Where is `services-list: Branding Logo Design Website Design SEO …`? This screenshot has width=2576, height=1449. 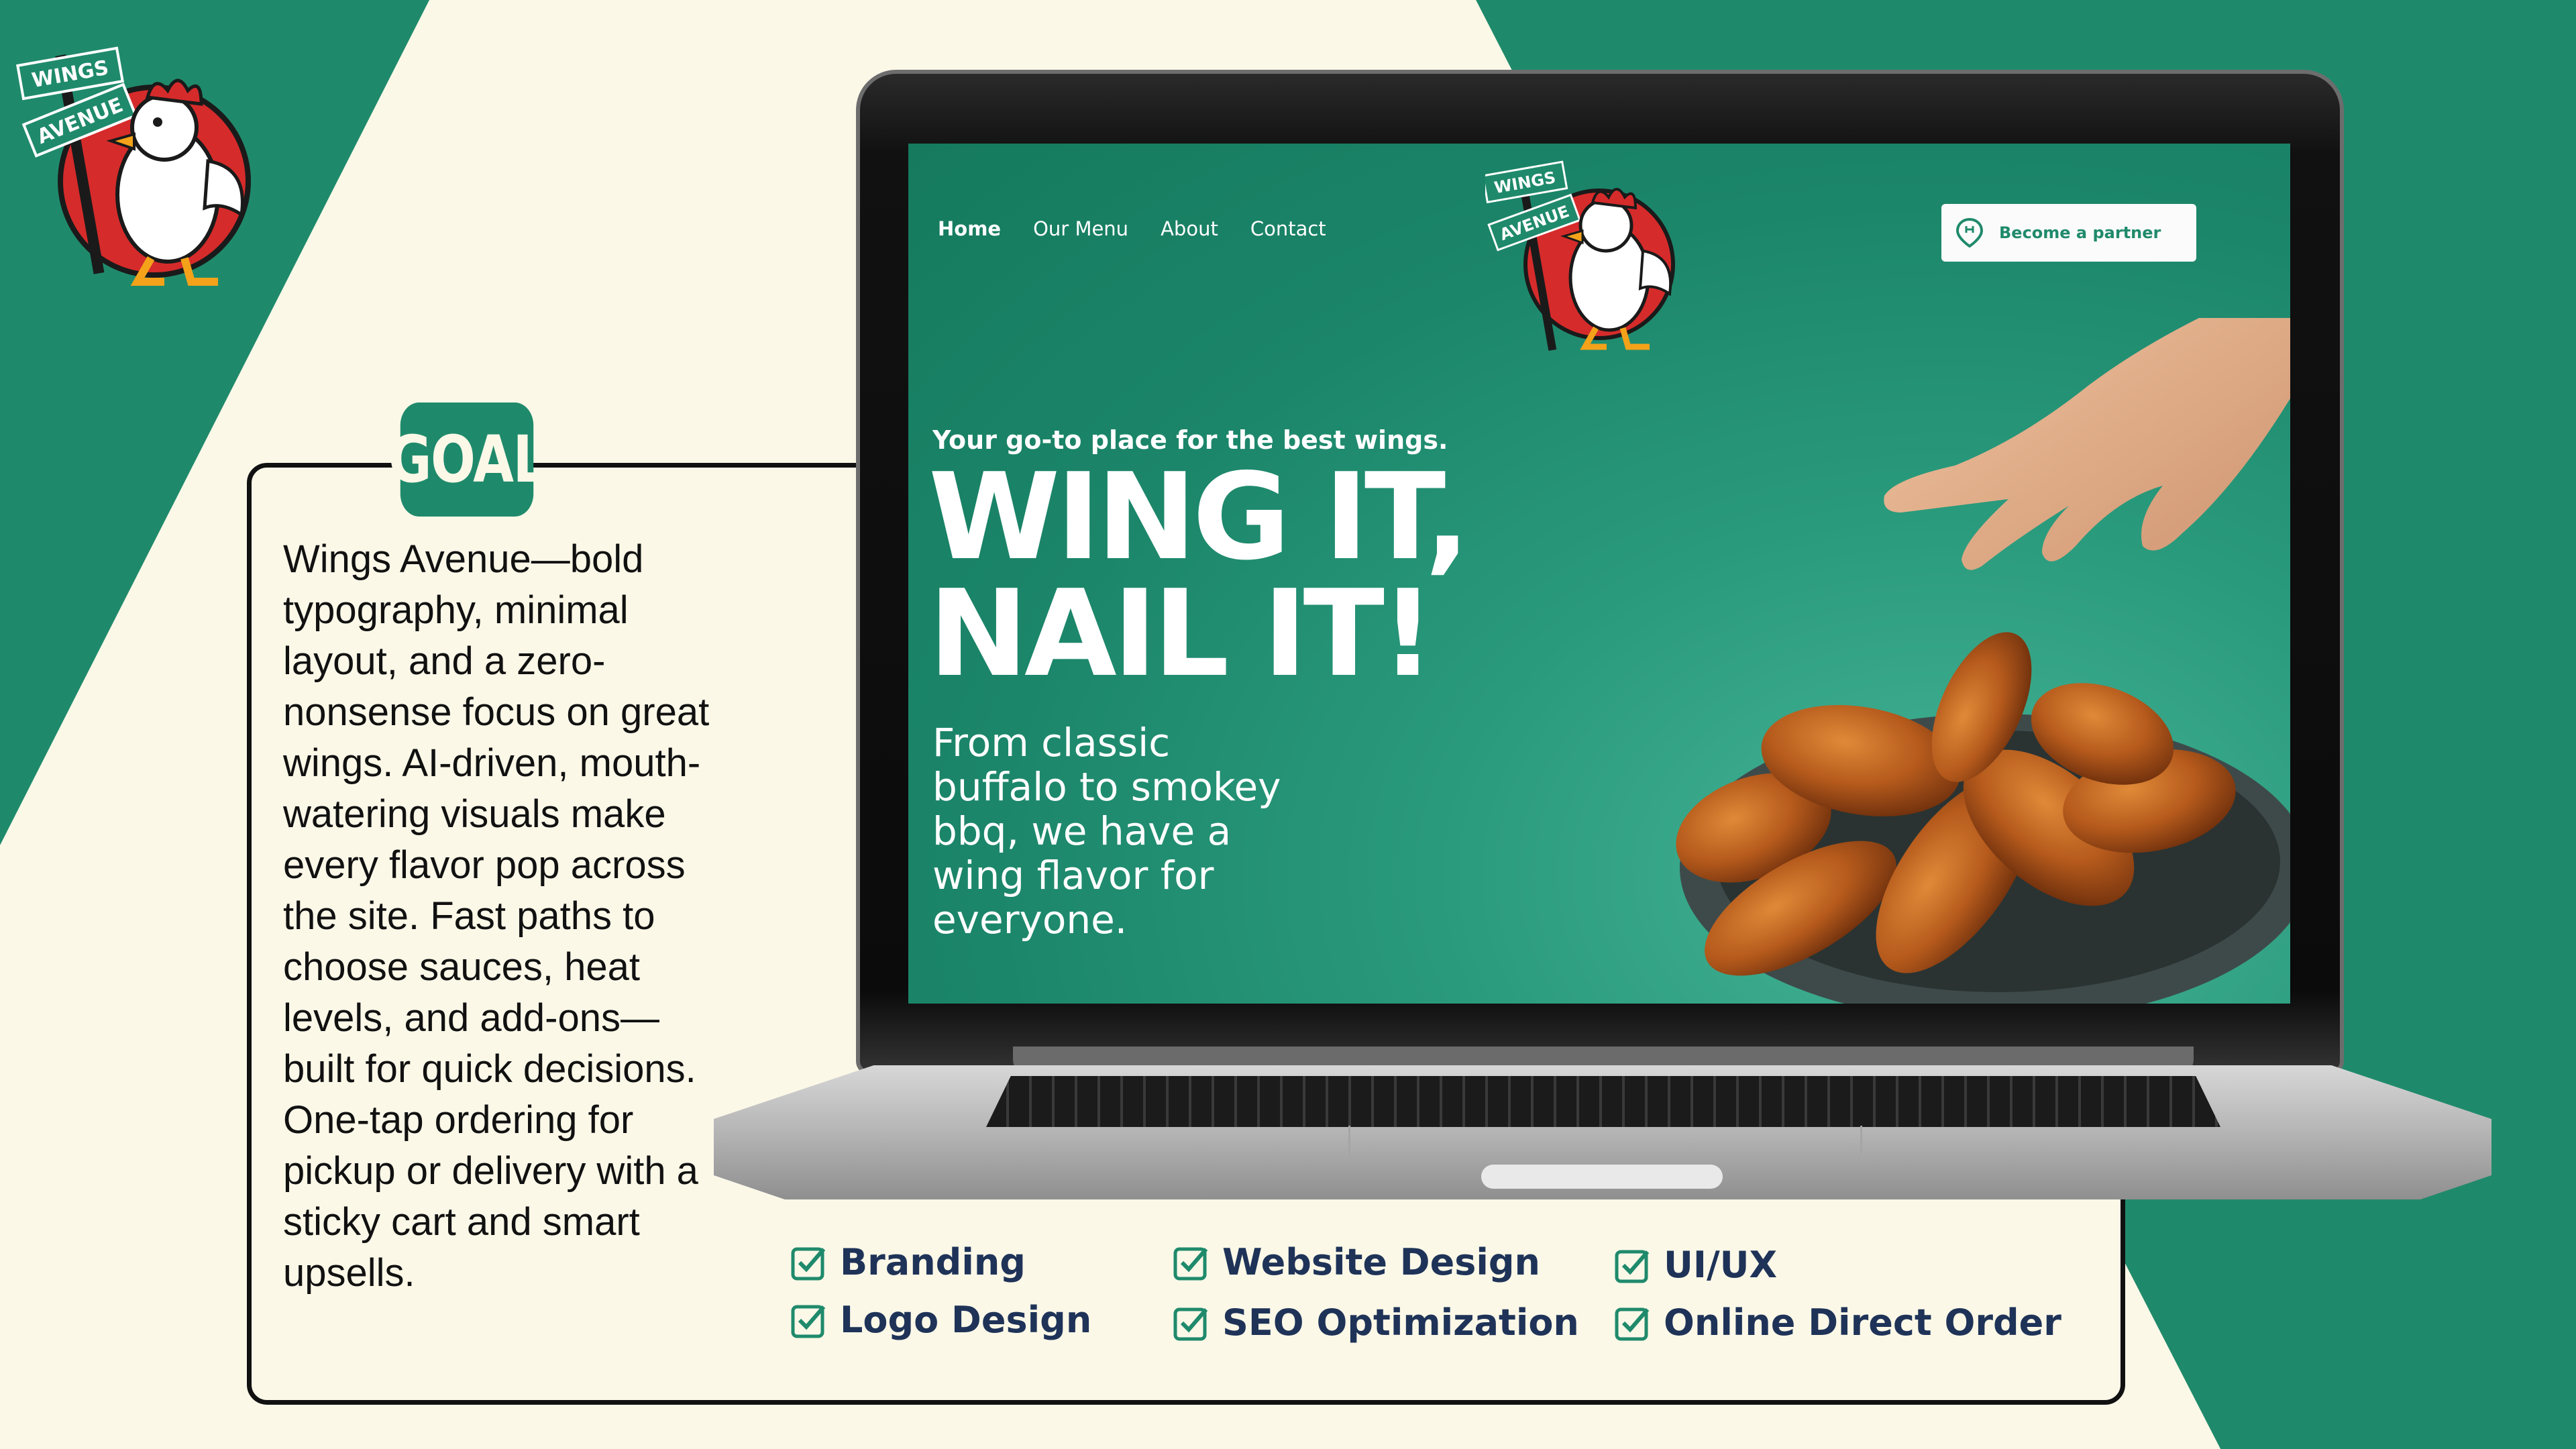 services-list: Branding Logo Design Website Design SEO … is located at coordinates (1461, 1318).